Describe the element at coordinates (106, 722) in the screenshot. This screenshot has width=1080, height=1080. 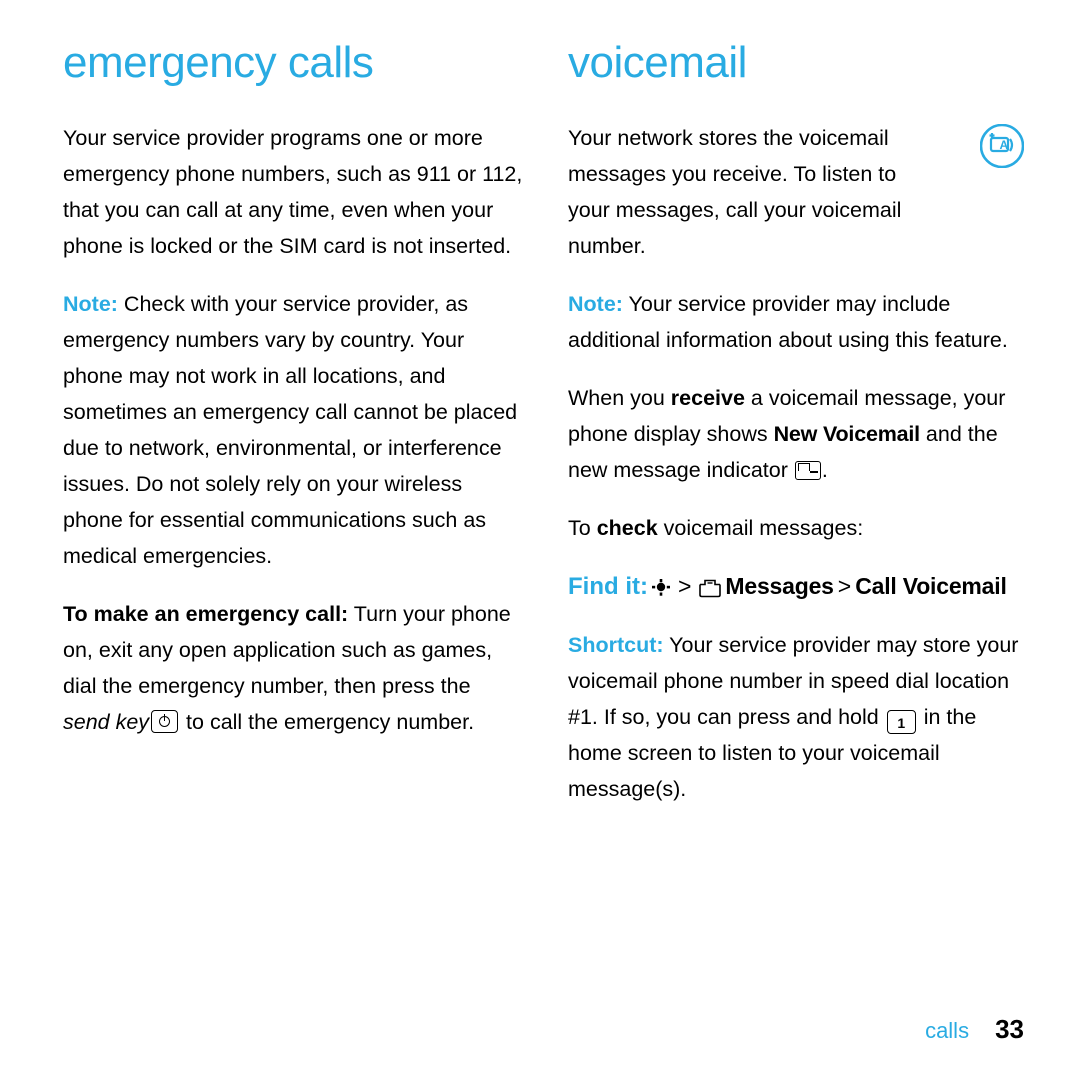
I see `send-key-text: send key` at that location.